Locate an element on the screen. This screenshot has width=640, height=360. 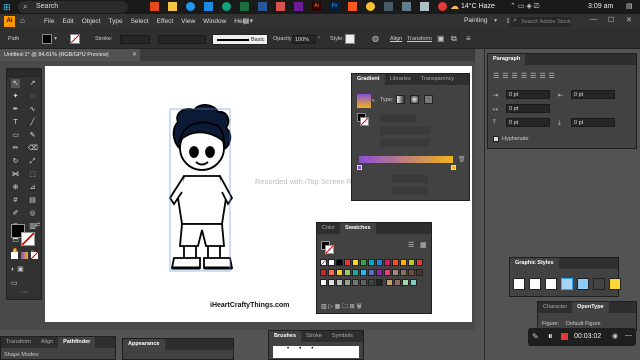
opacity-field: 100% is located at coordinates (304, 39).